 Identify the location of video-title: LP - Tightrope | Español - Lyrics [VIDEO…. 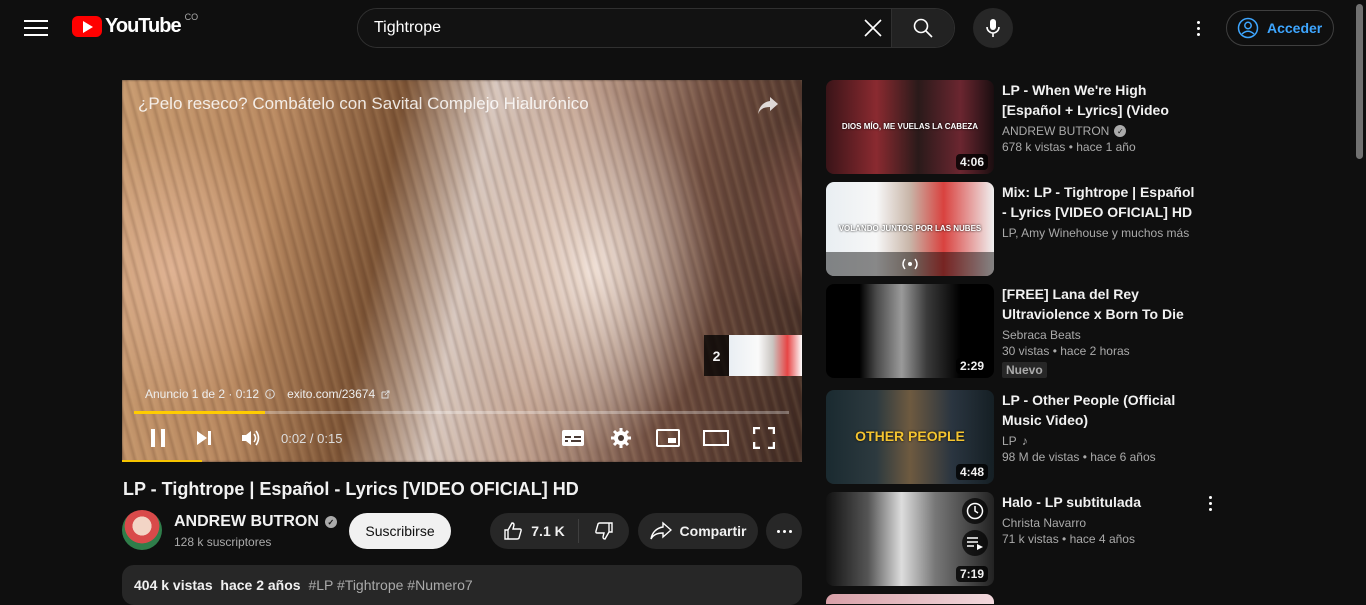
(351, 489).